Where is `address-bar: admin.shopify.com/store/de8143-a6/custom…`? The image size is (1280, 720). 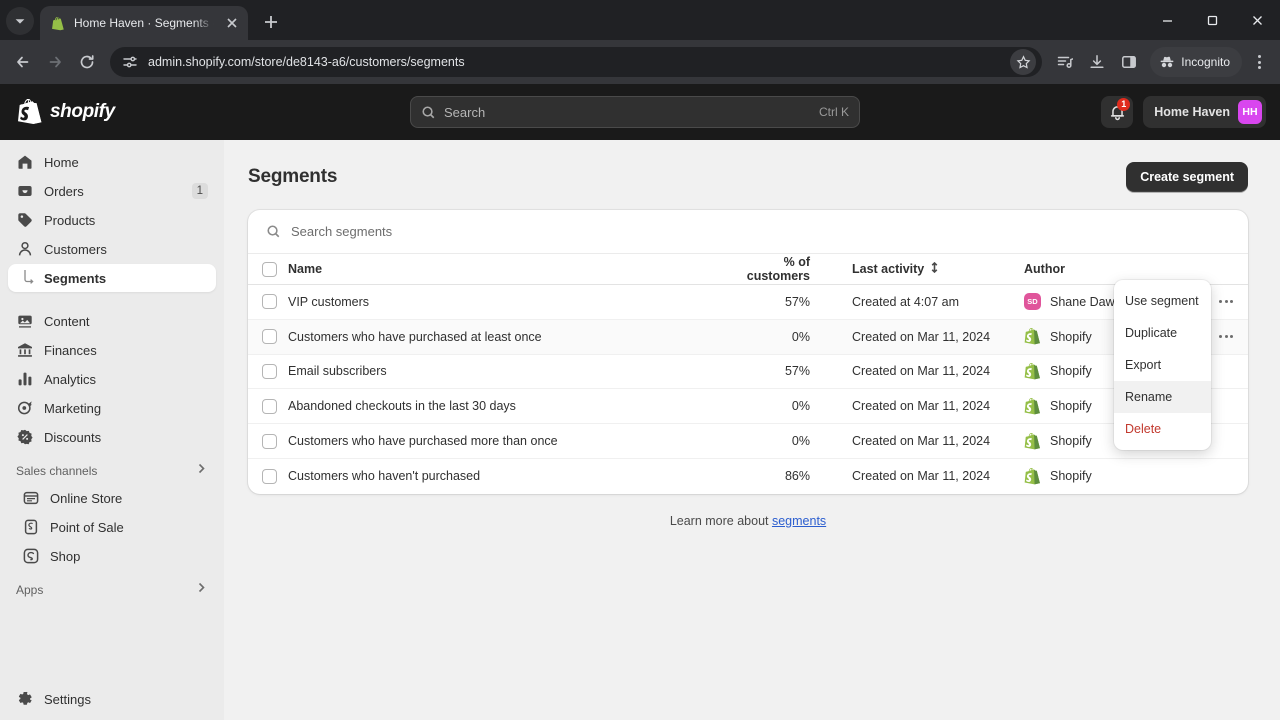 address-bar: admin.shopify.com/store/de8143-a6/custom… is located at coordinates (576, 62).